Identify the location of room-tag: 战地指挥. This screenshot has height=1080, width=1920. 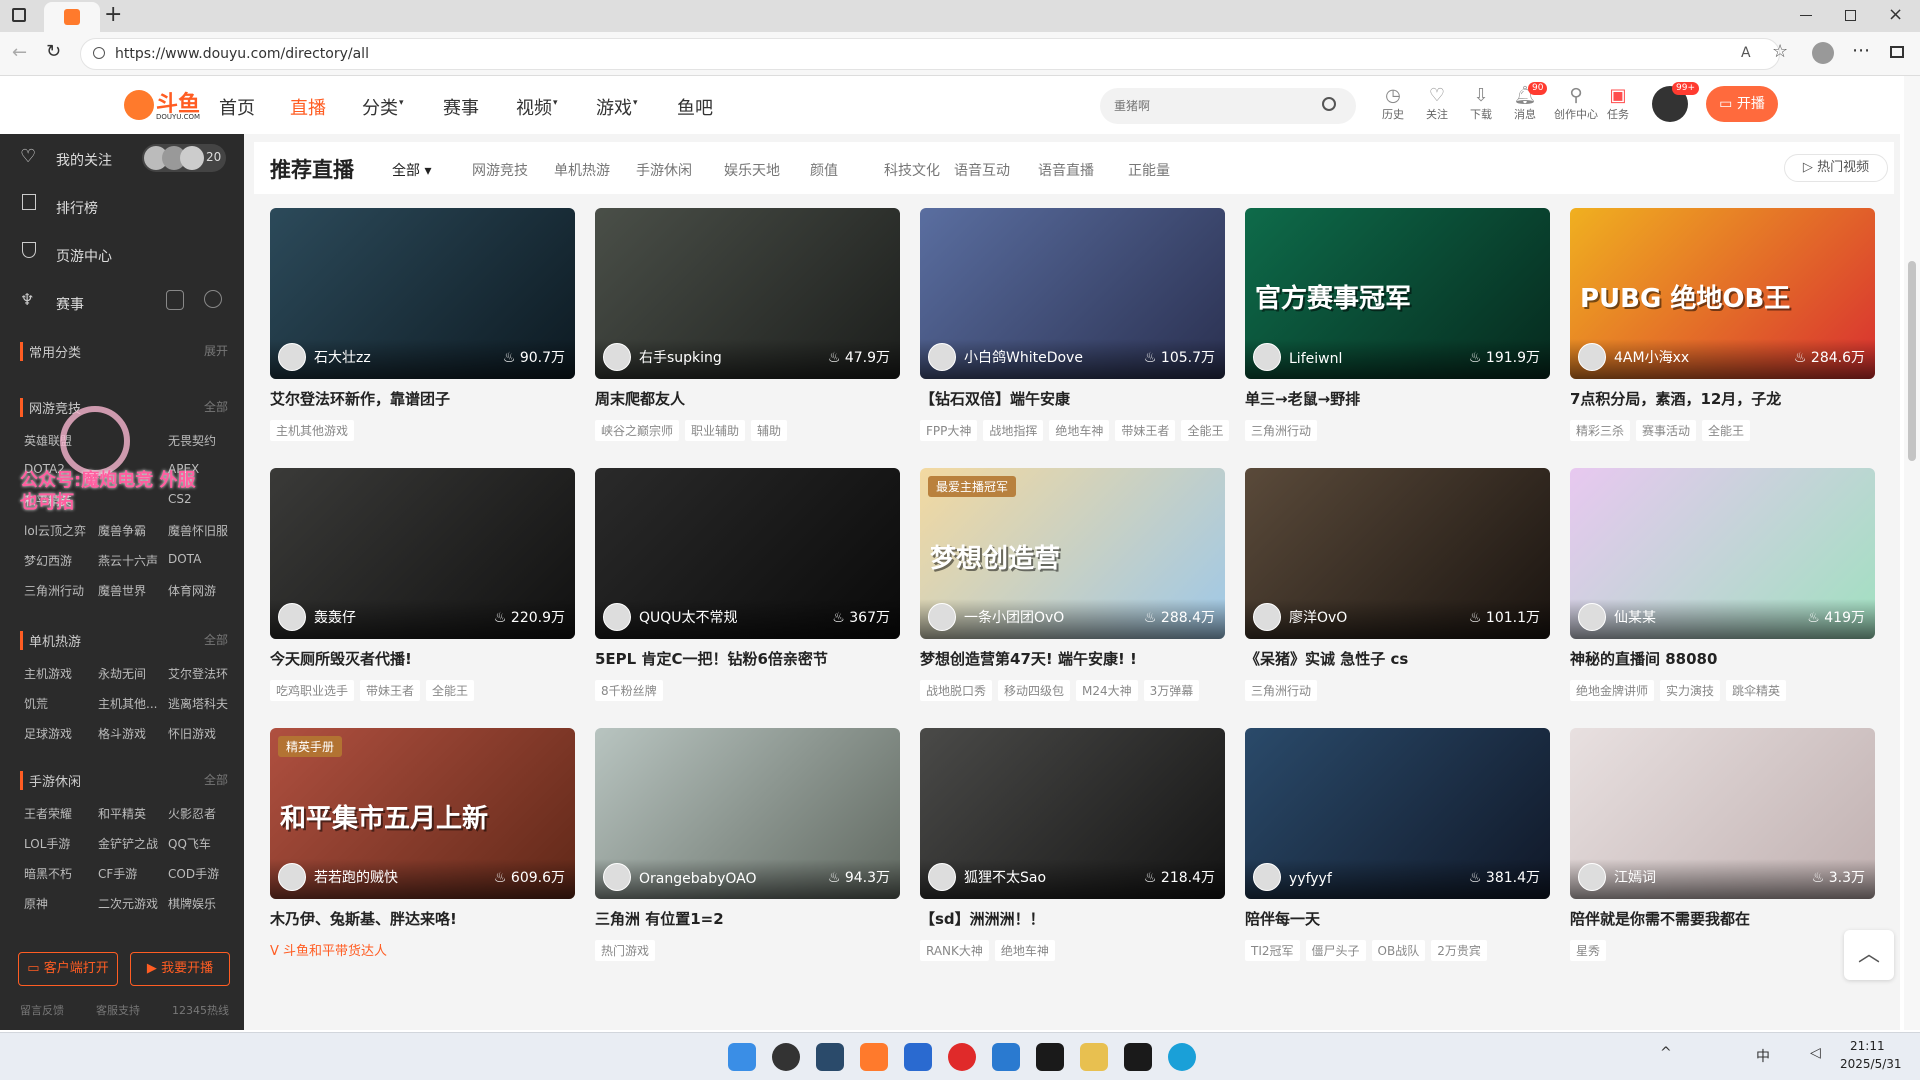
(1013, 430).